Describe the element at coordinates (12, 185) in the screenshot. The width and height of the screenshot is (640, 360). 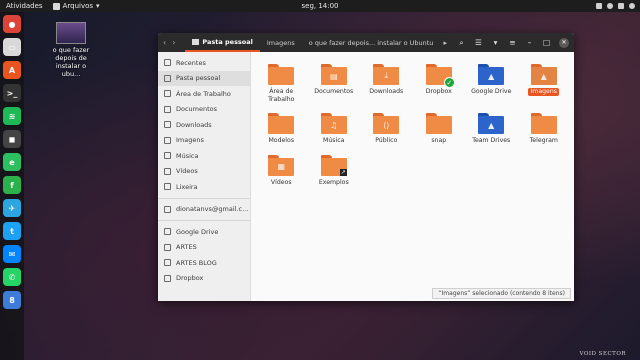
I see `feedly-icon: f` at that location.